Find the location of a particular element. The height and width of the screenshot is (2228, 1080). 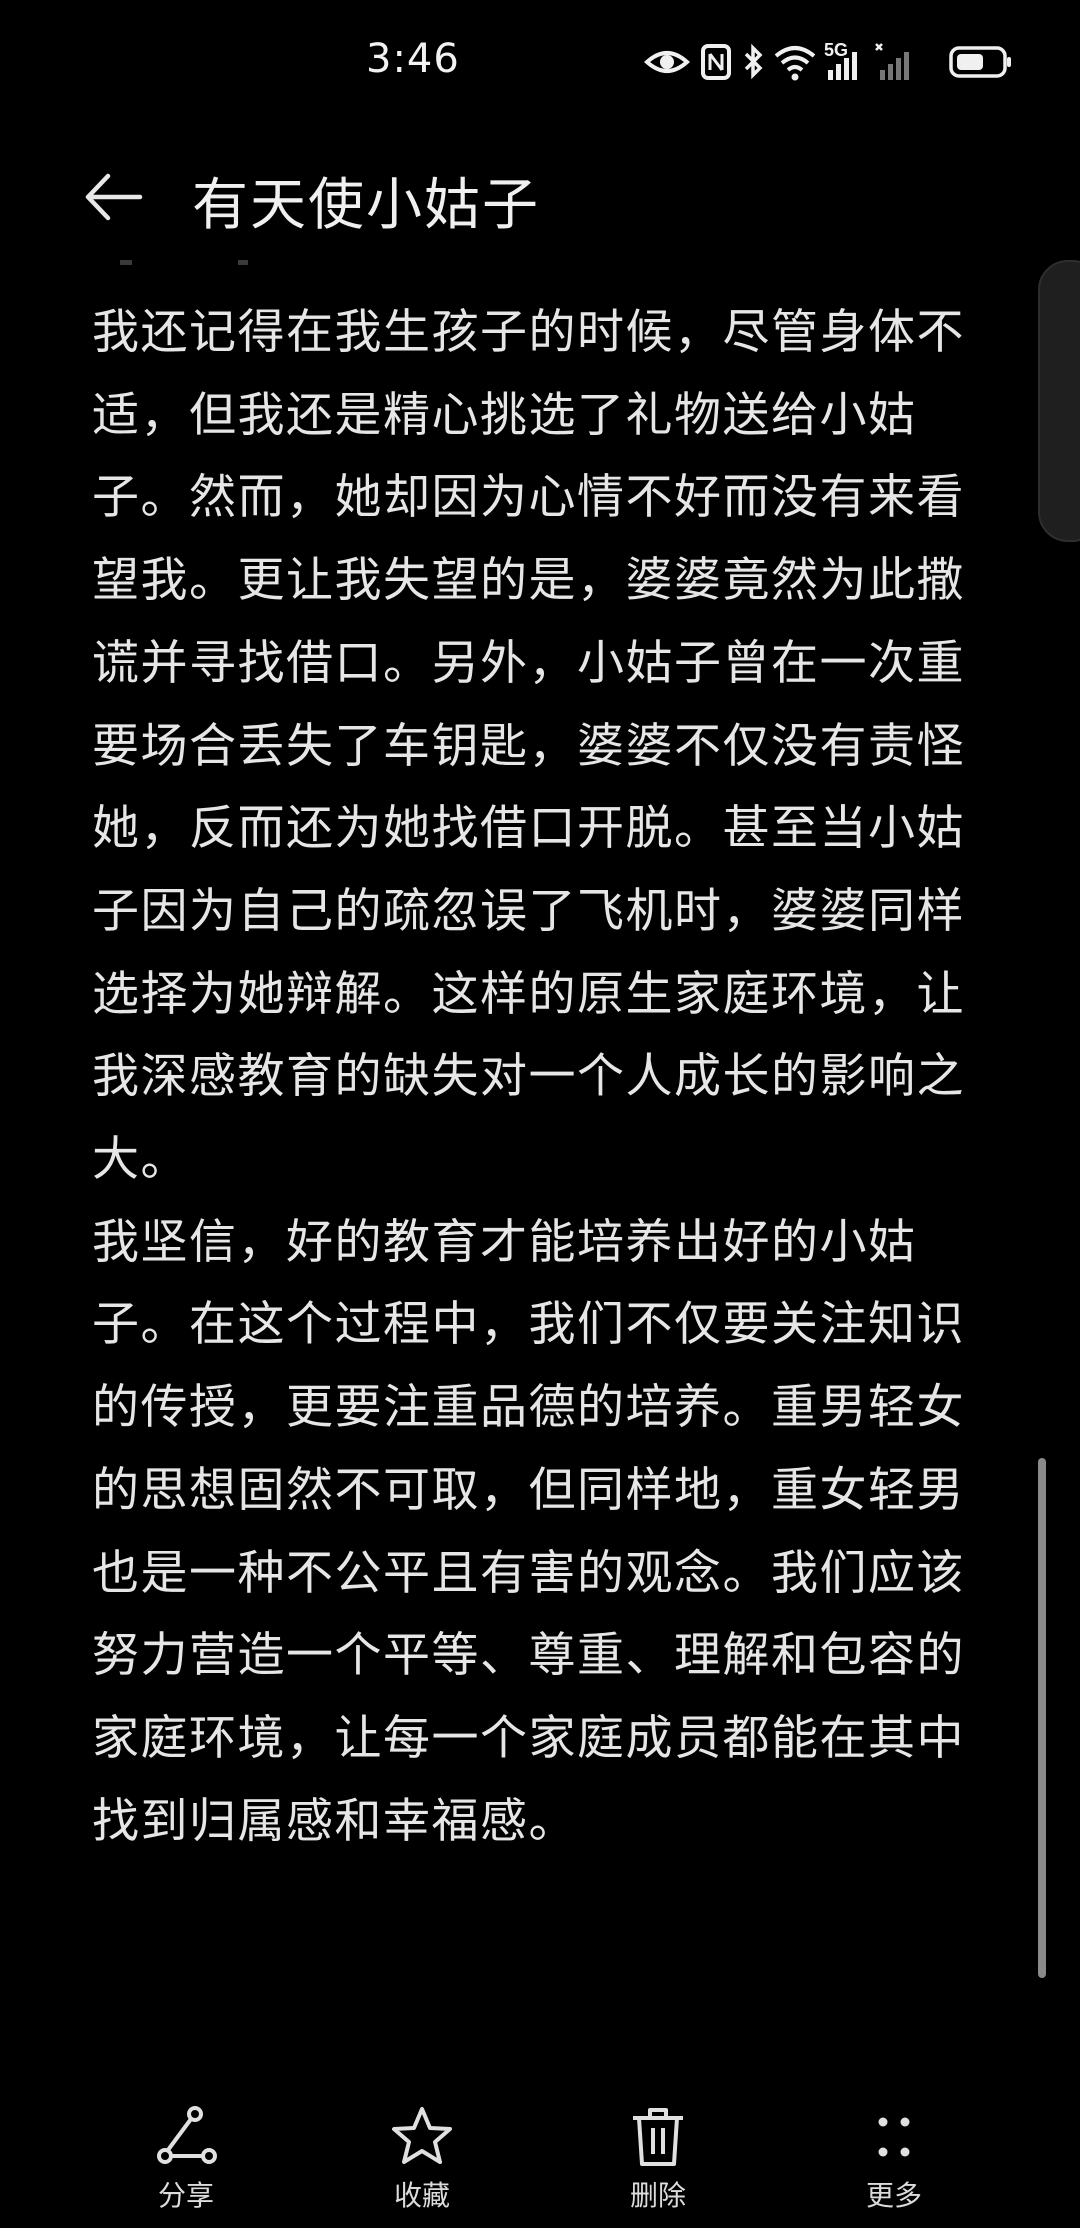

page-title: 有天使小姑子 is located at coordinates (366, 205).